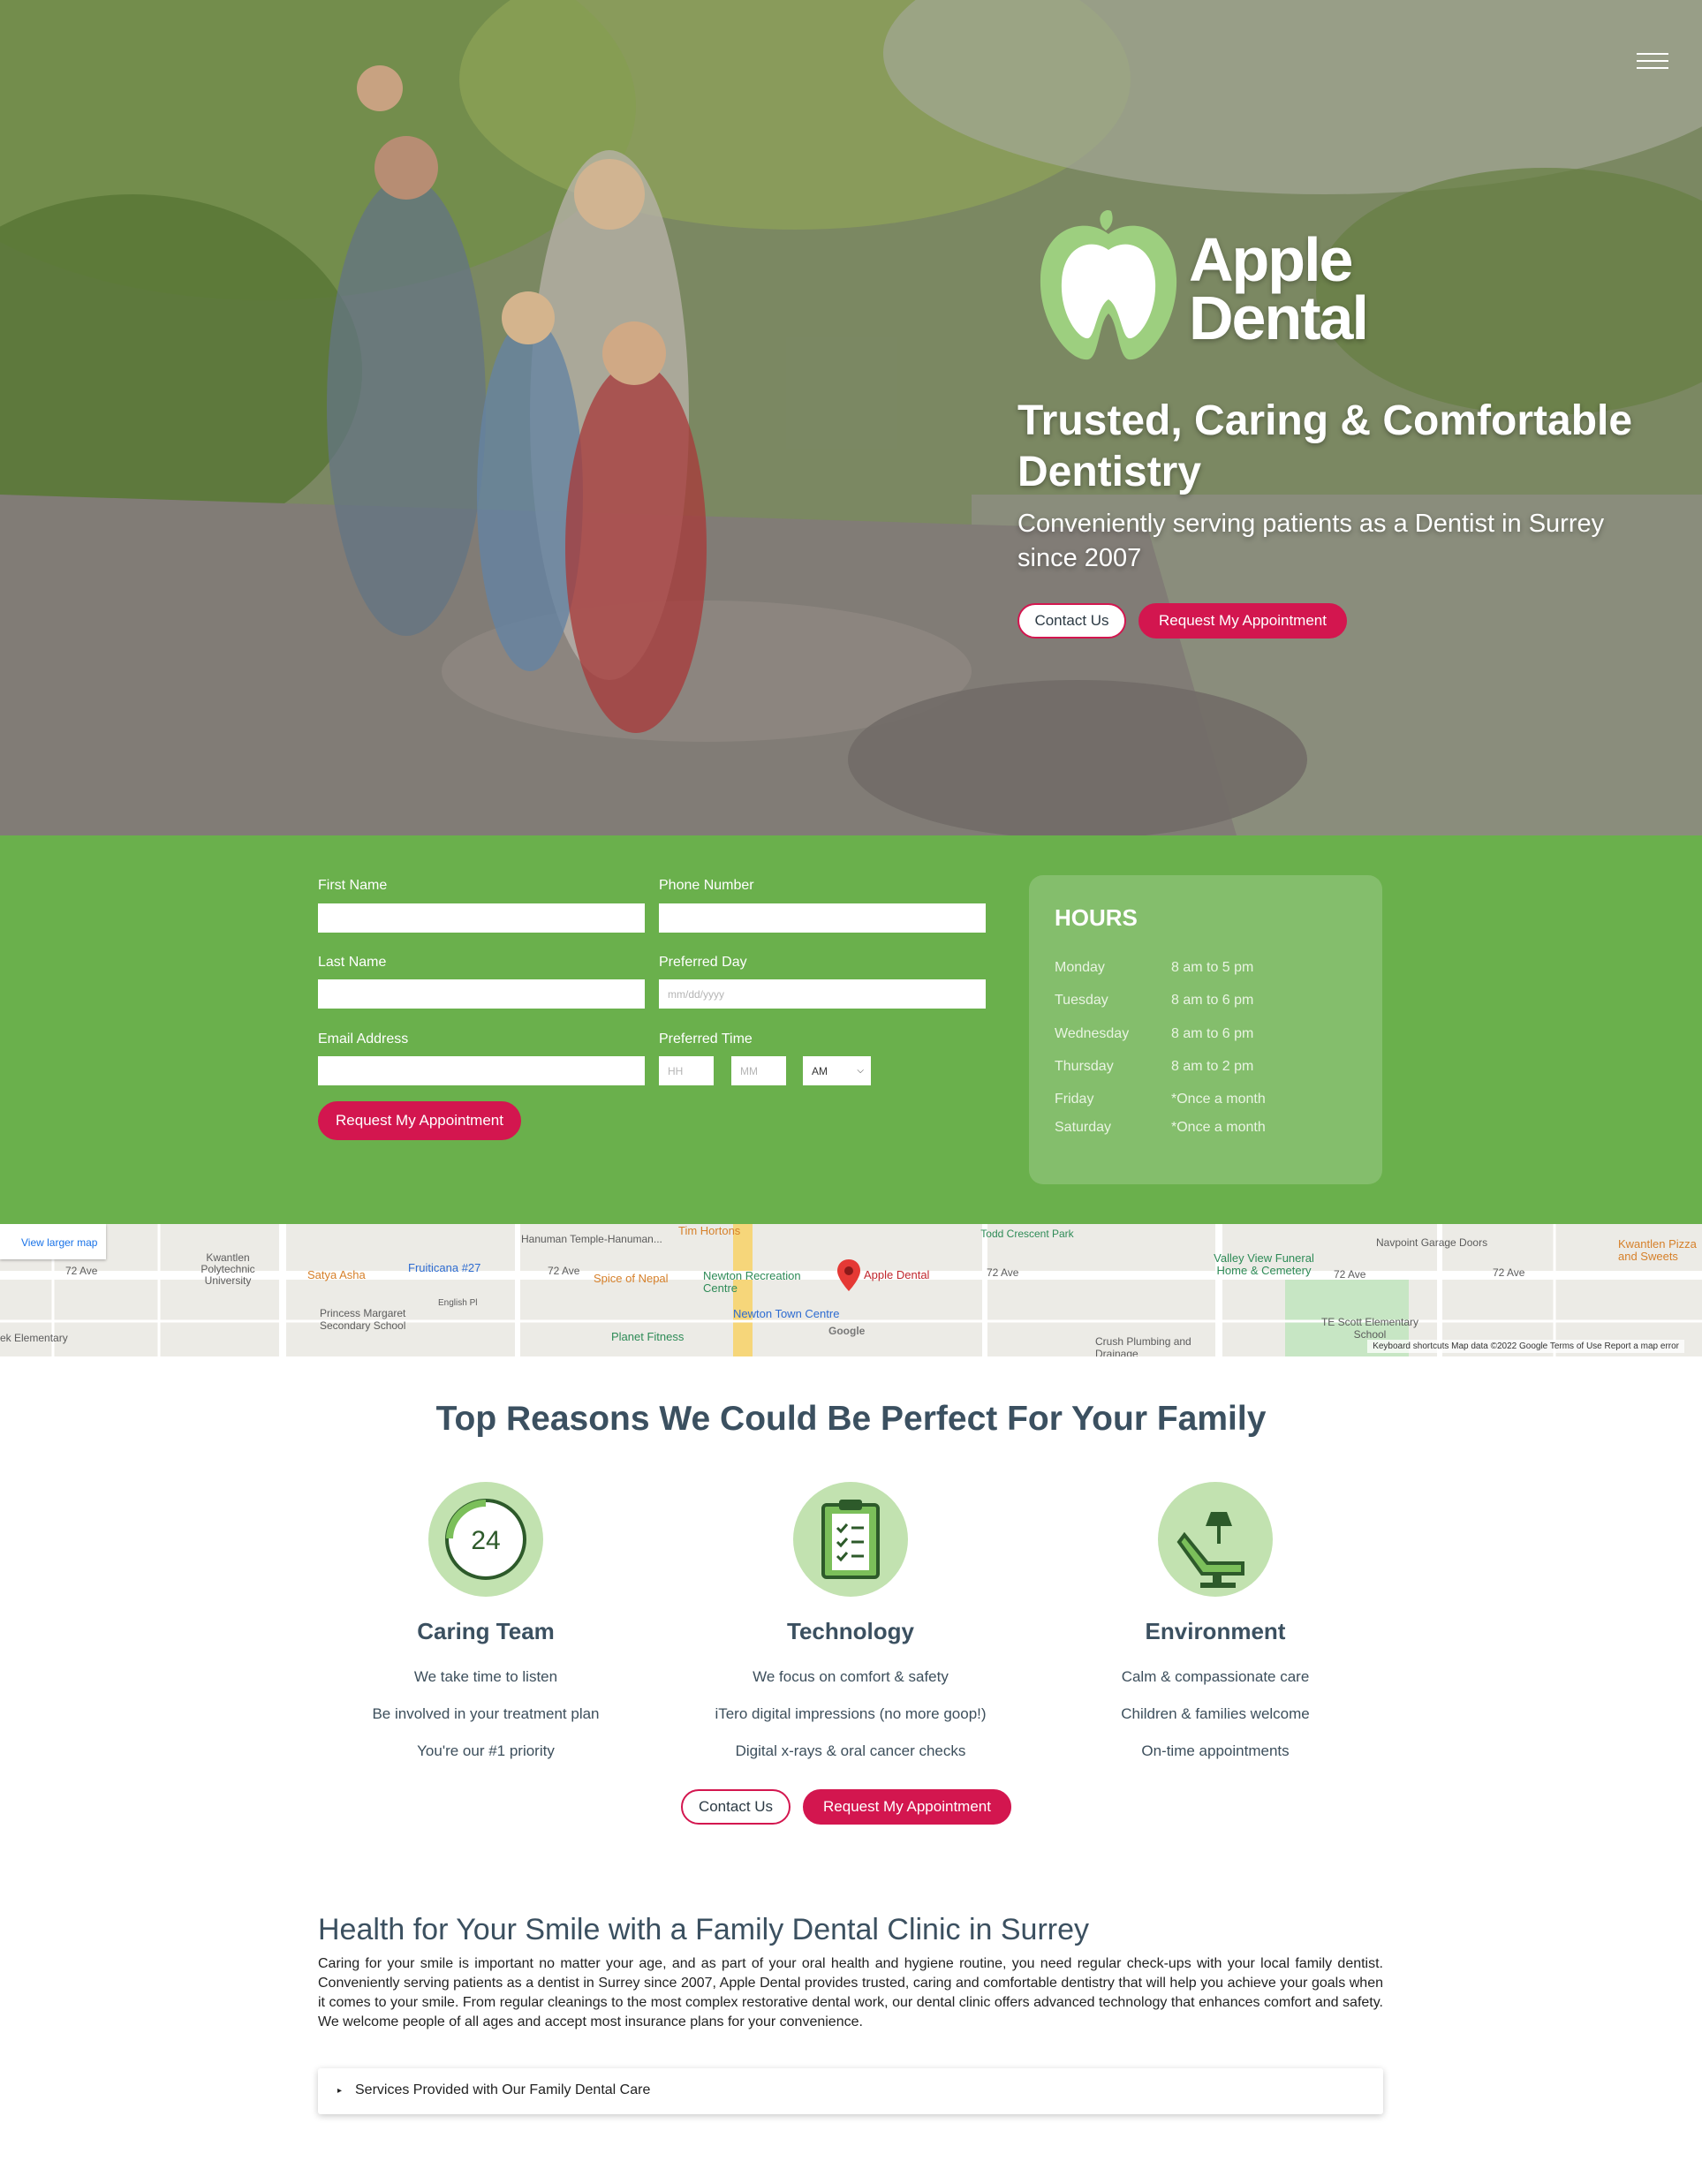 This screenshot has width=1702, height=2184. Describe the element at coordinates (1092, 1033) in the screenshot. I see `hours-day: Wednesday` at that location.